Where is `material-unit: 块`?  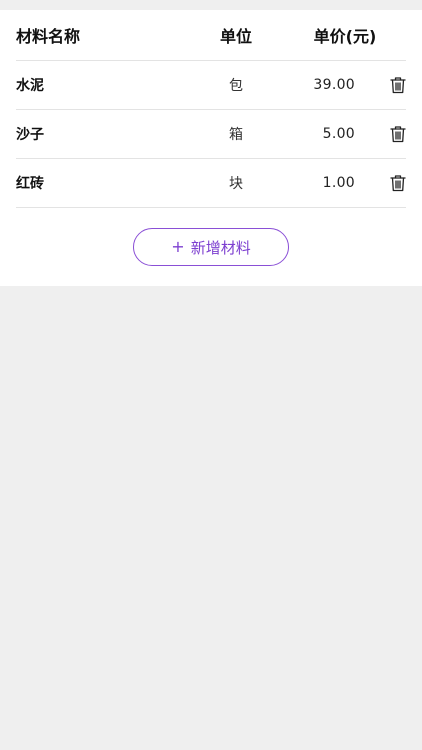
material-unit: 块 is located at coordinates (236, 184).